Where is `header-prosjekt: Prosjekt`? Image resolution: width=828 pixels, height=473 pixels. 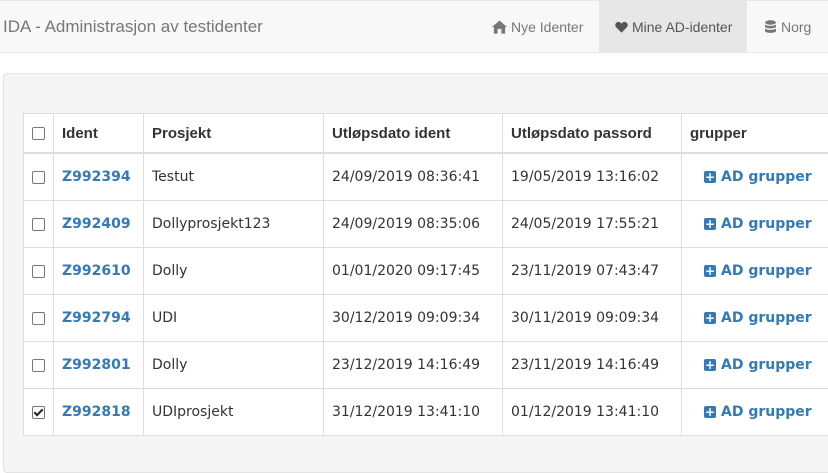
header-prosjekt: Prosjekt is located at coordinates (234, 134).